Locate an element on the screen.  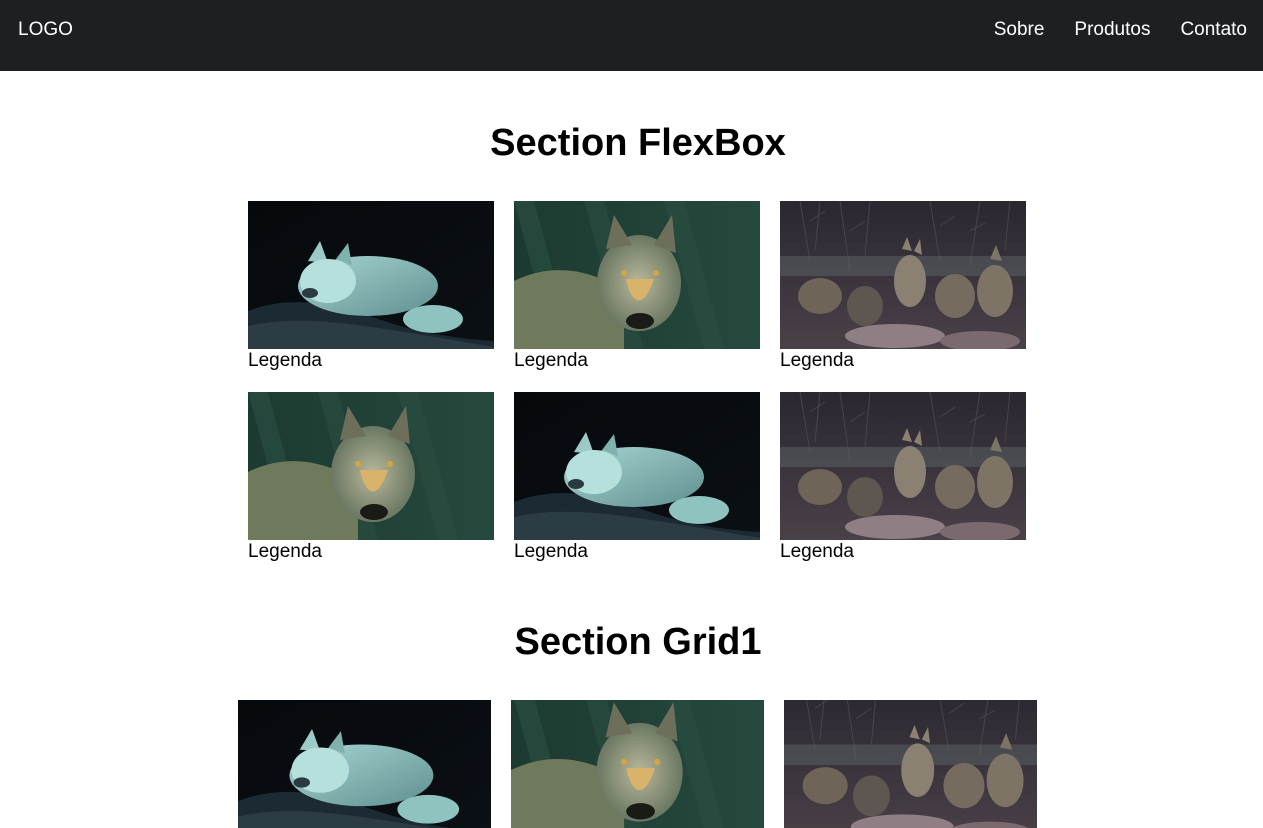
nav-link-contato: Contato is located at coordinates (1213, 30).